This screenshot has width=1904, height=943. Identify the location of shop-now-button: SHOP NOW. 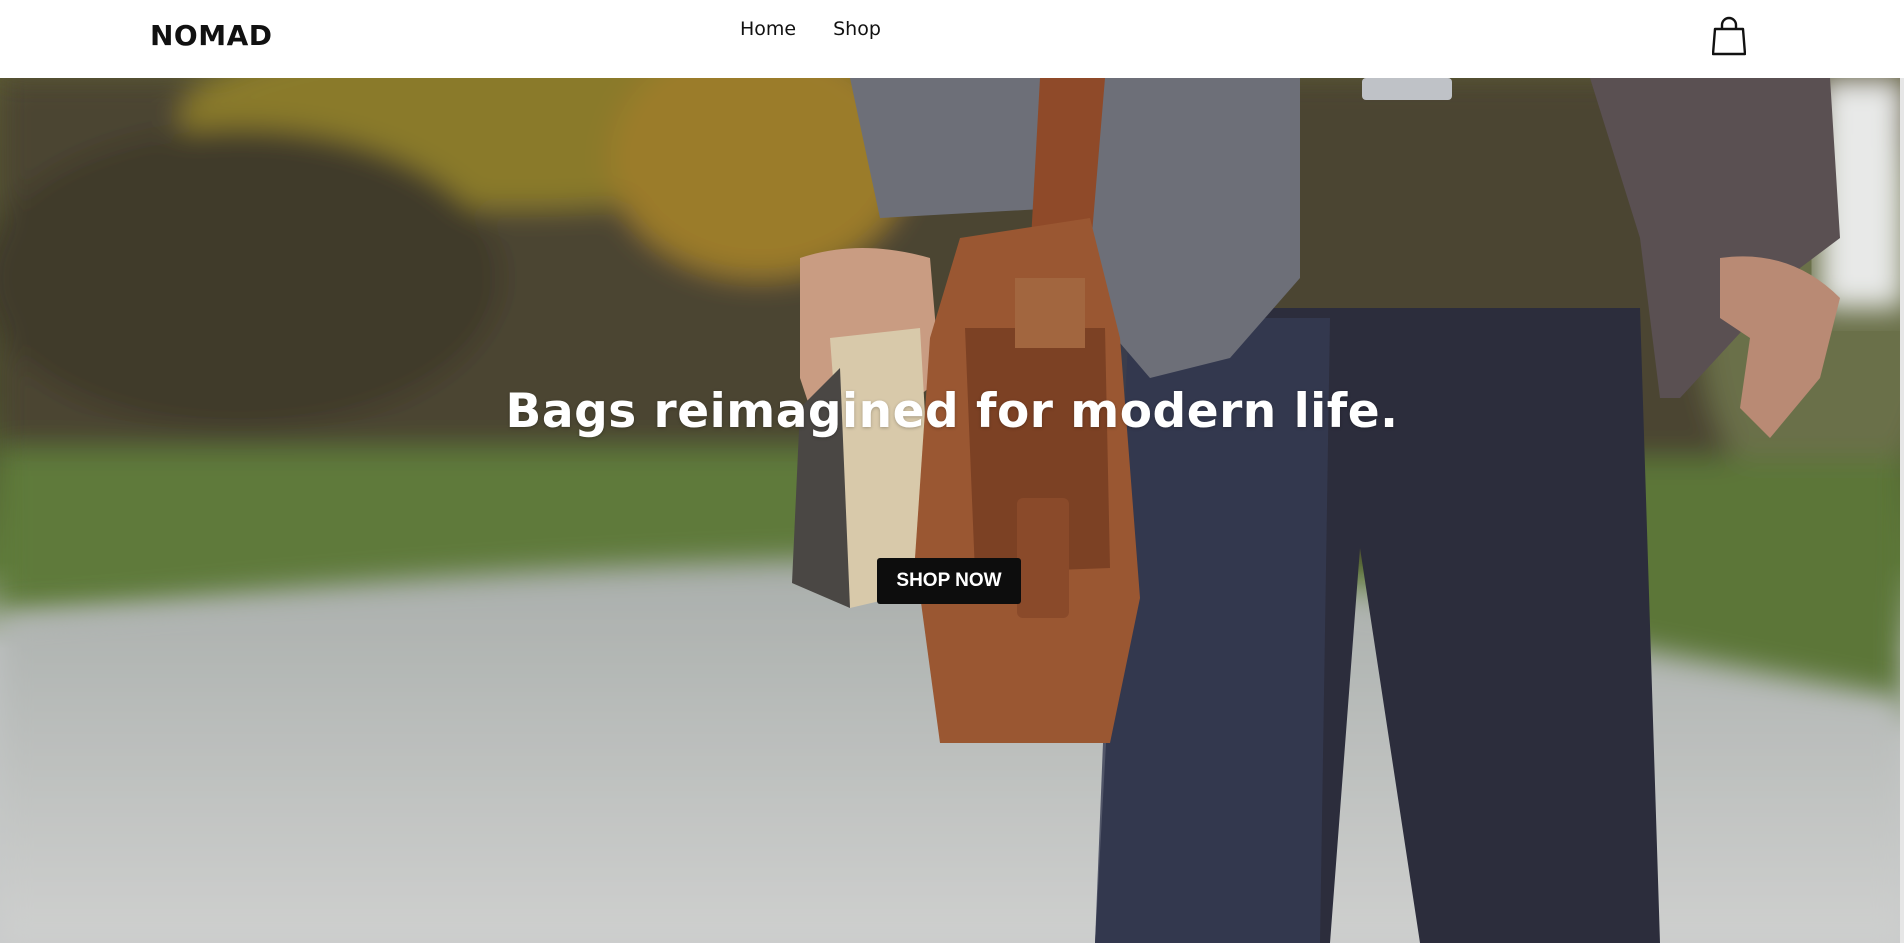
(949, 581).